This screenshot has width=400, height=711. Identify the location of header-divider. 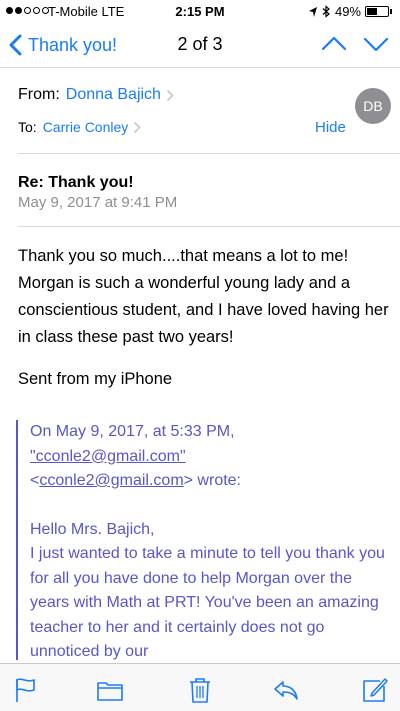
(209, 153).